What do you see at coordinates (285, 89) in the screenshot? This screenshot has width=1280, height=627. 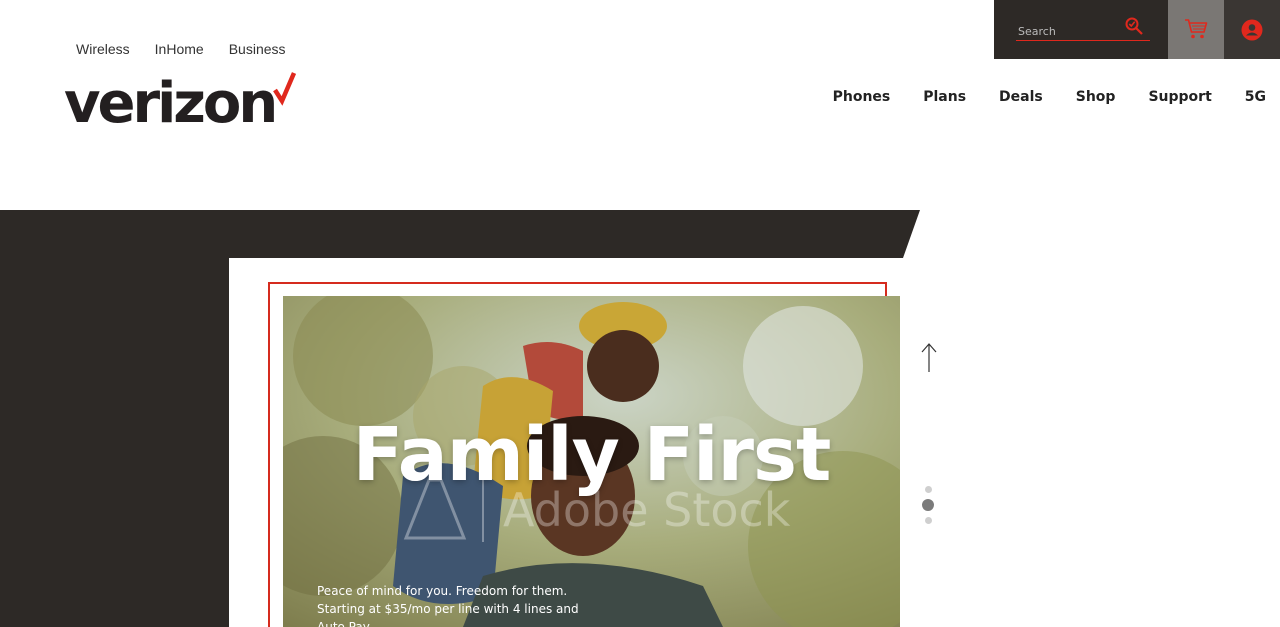 I see `logo-check-icon` at bounding box center [285, 89].